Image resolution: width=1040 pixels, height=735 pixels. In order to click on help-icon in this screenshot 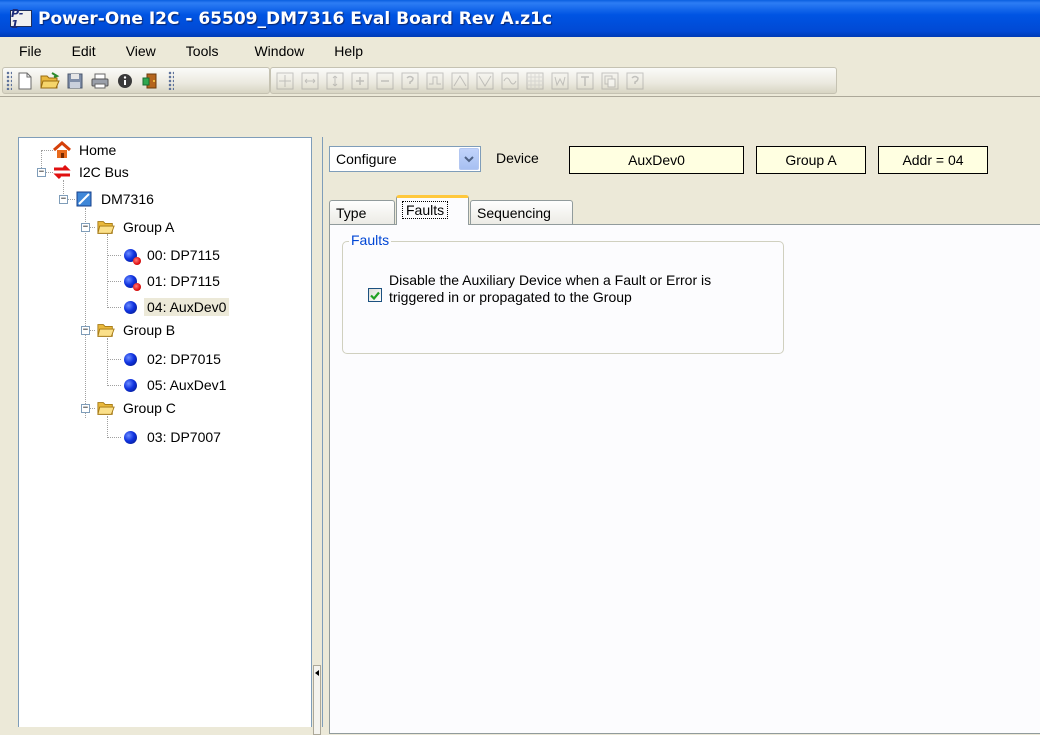, I will do `click(635, 81)`.